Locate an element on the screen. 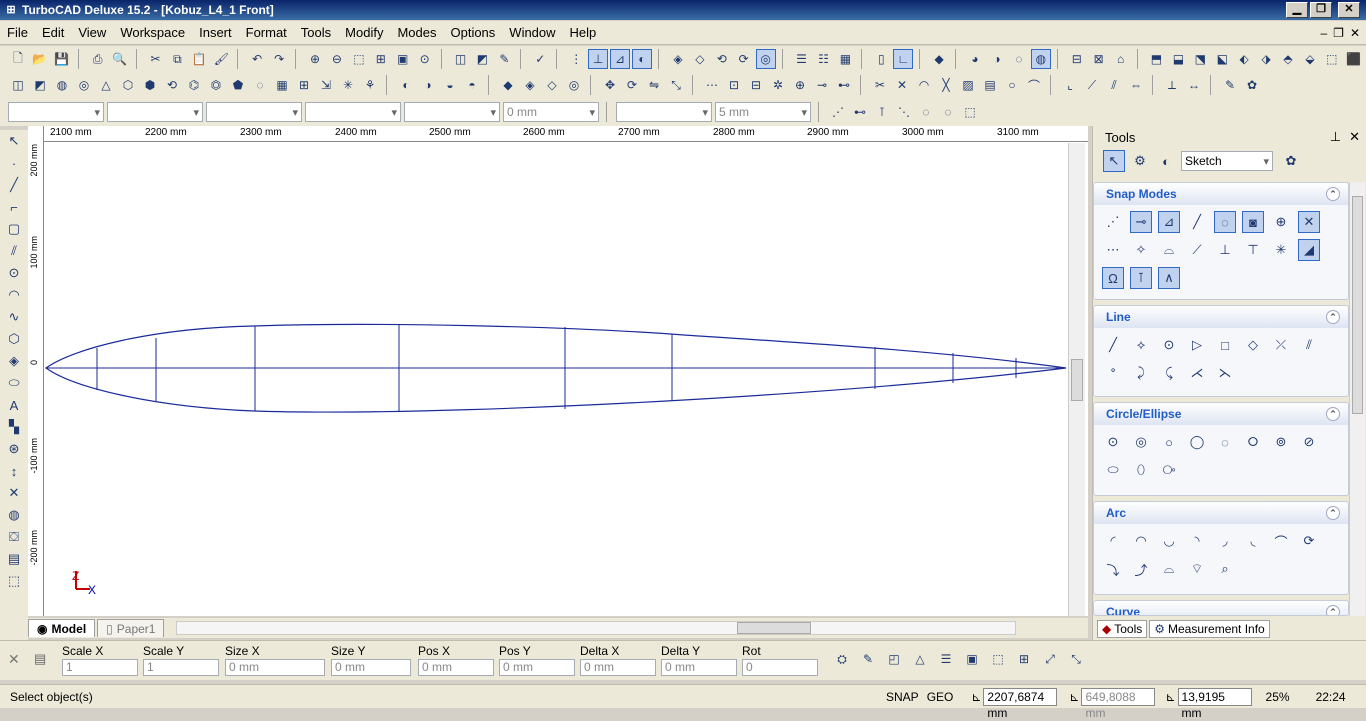  print-preview-icon: 🔍 is located at coordinates (120, 59).